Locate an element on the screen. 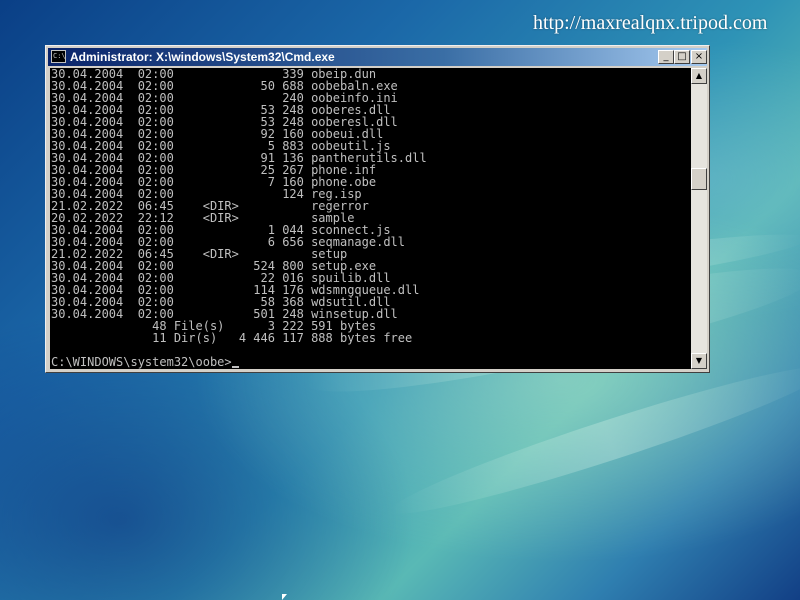 The image size is (800, 600). vertical-scrollbar: ▲ ▼ is located at coordinates (699, 218).